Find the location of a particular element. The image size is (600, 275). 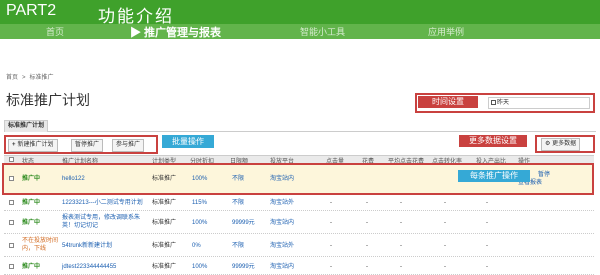

main-nav: 首页 ▶ 推广管理与报表 智能小工具 应用举例 is located at coordinates (300, 31).